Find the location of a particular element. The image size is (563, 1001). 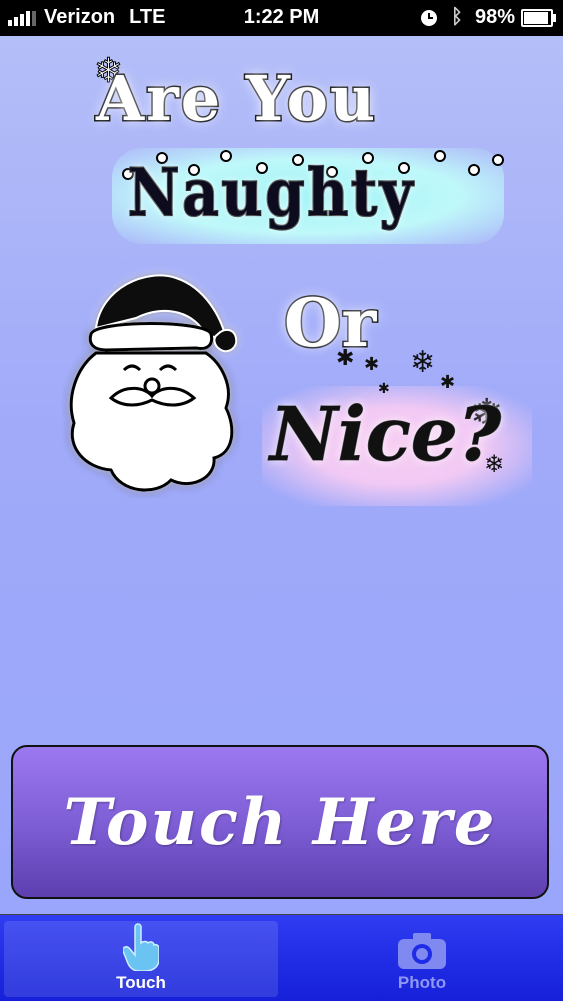

pointing-hand-icon is located at coordinates (141, 947).